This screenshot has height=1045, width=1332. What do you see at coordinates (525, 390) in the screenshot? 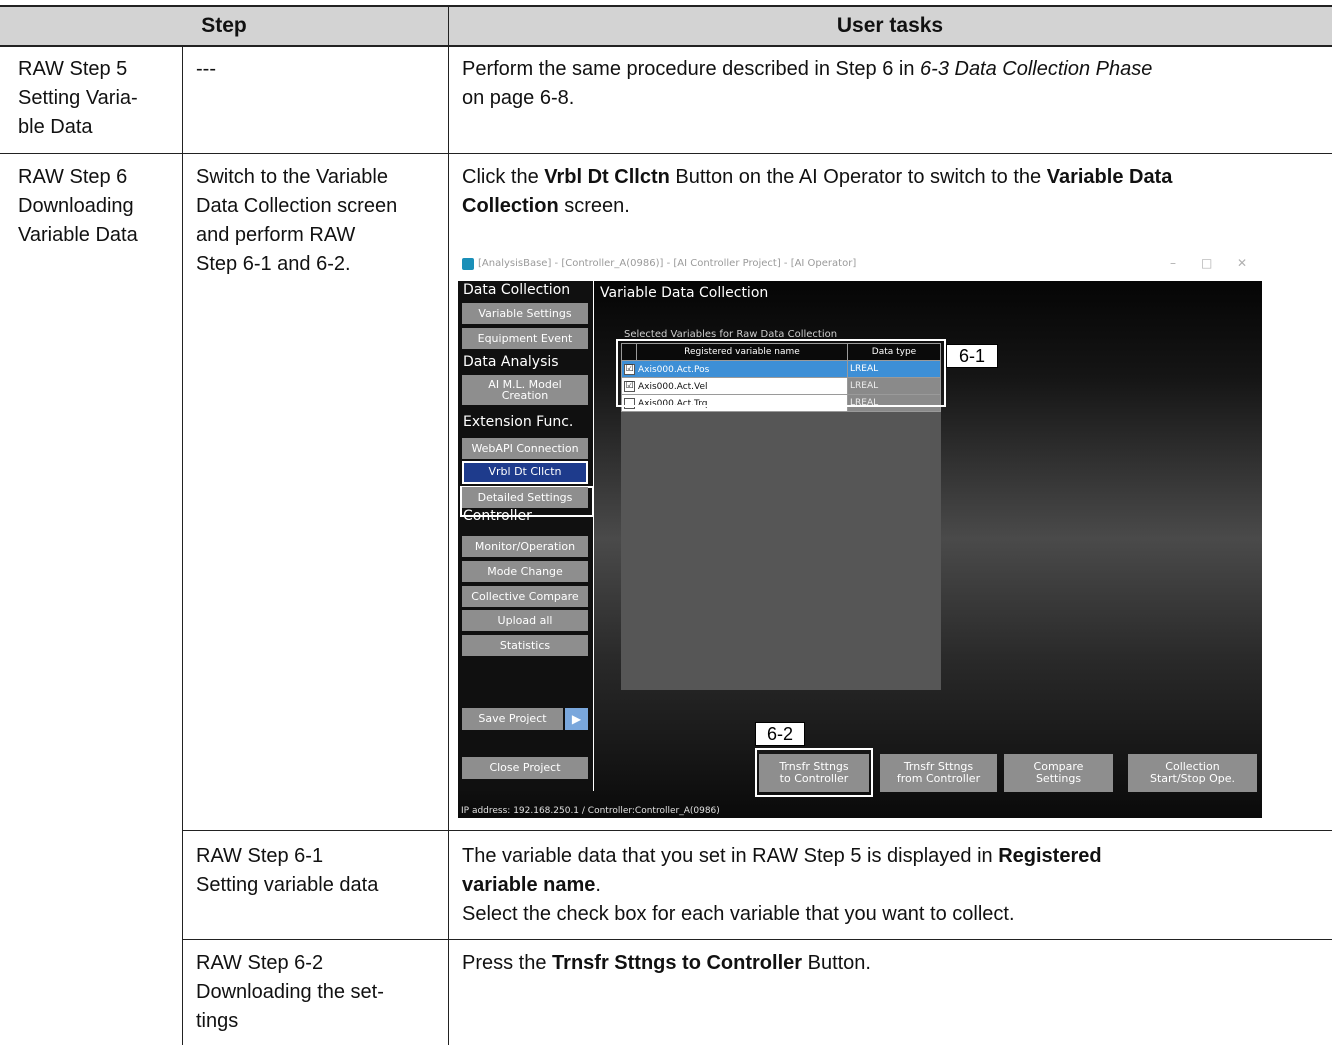
I see `ai-model-creation-button: AI M.L. Model Creation` at bounding box center [525, 390].